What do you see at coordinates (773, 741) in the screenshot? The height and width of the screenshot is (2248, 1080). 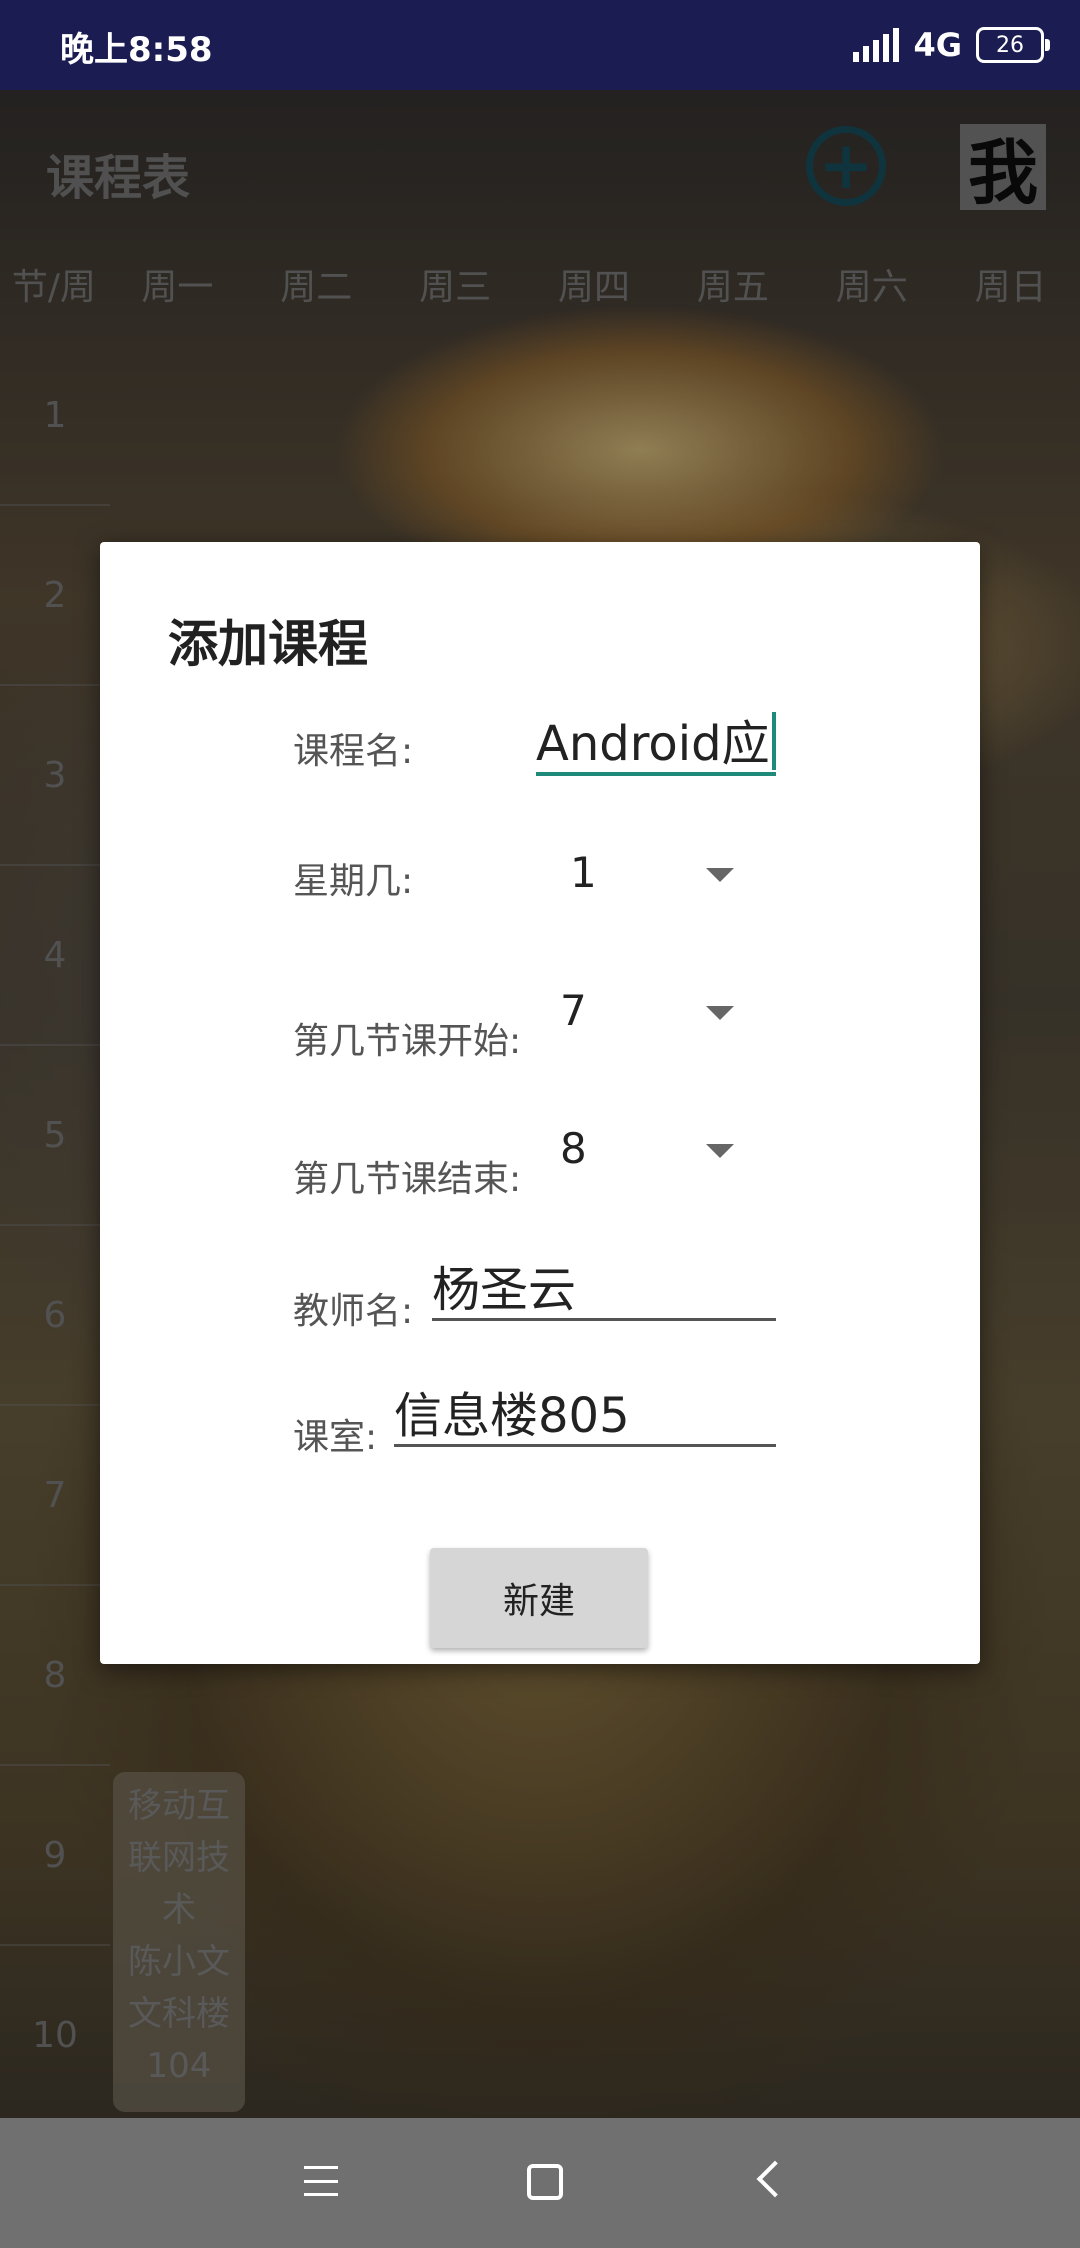 I see `text-cursor` at bounding box center [773, 741].